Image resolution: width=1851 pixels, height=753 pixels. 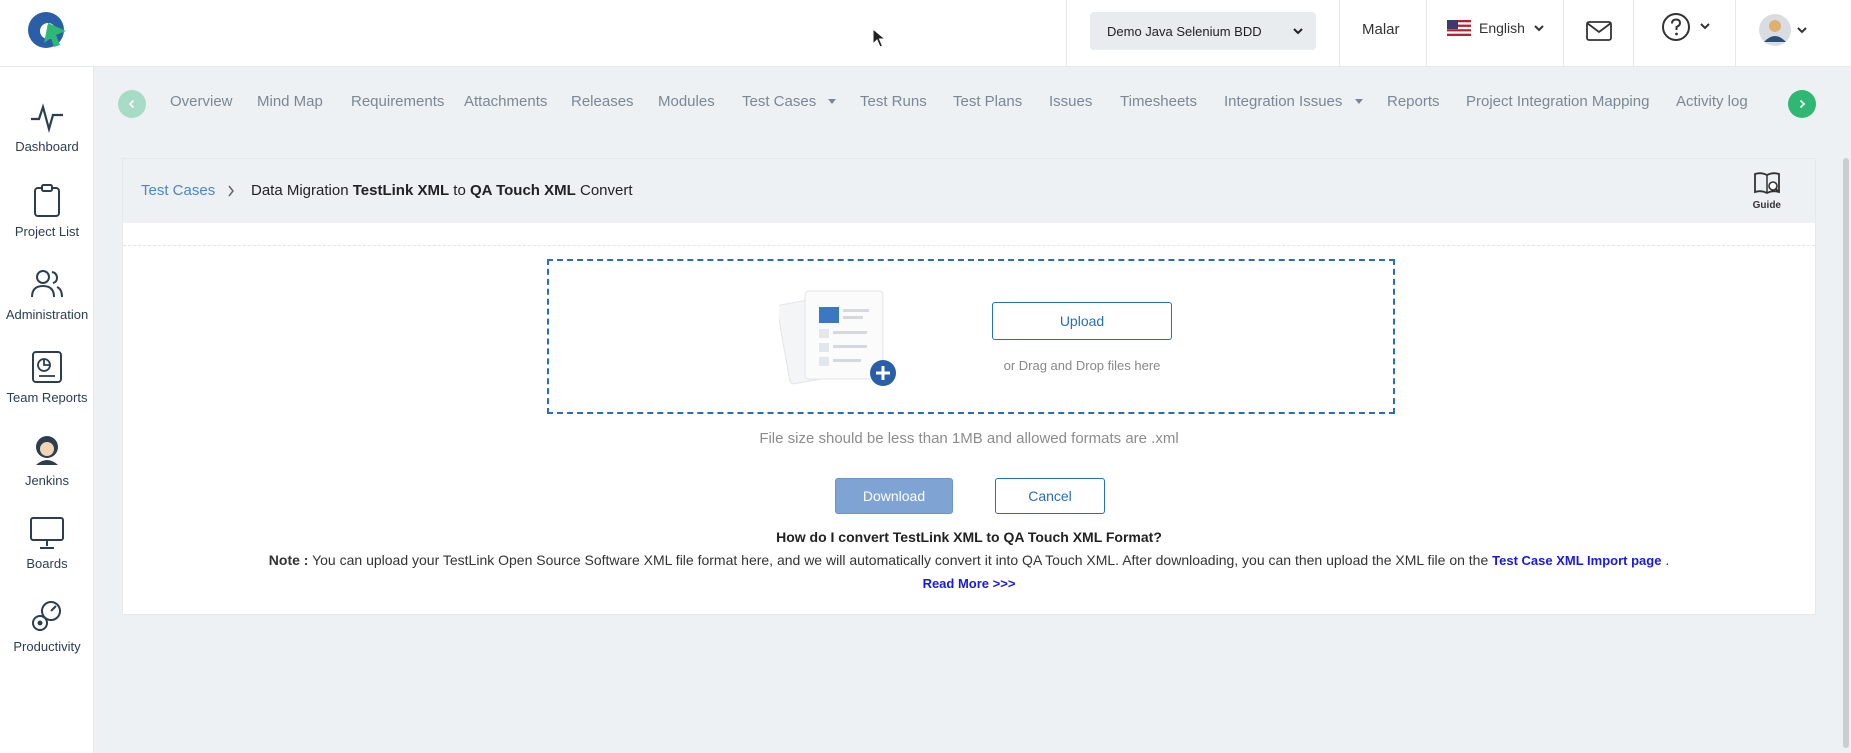 What do you see at coordinates (201, 101) in the screenshot?
I see `tab-overview: Overview` at bounding box center [201, 101].